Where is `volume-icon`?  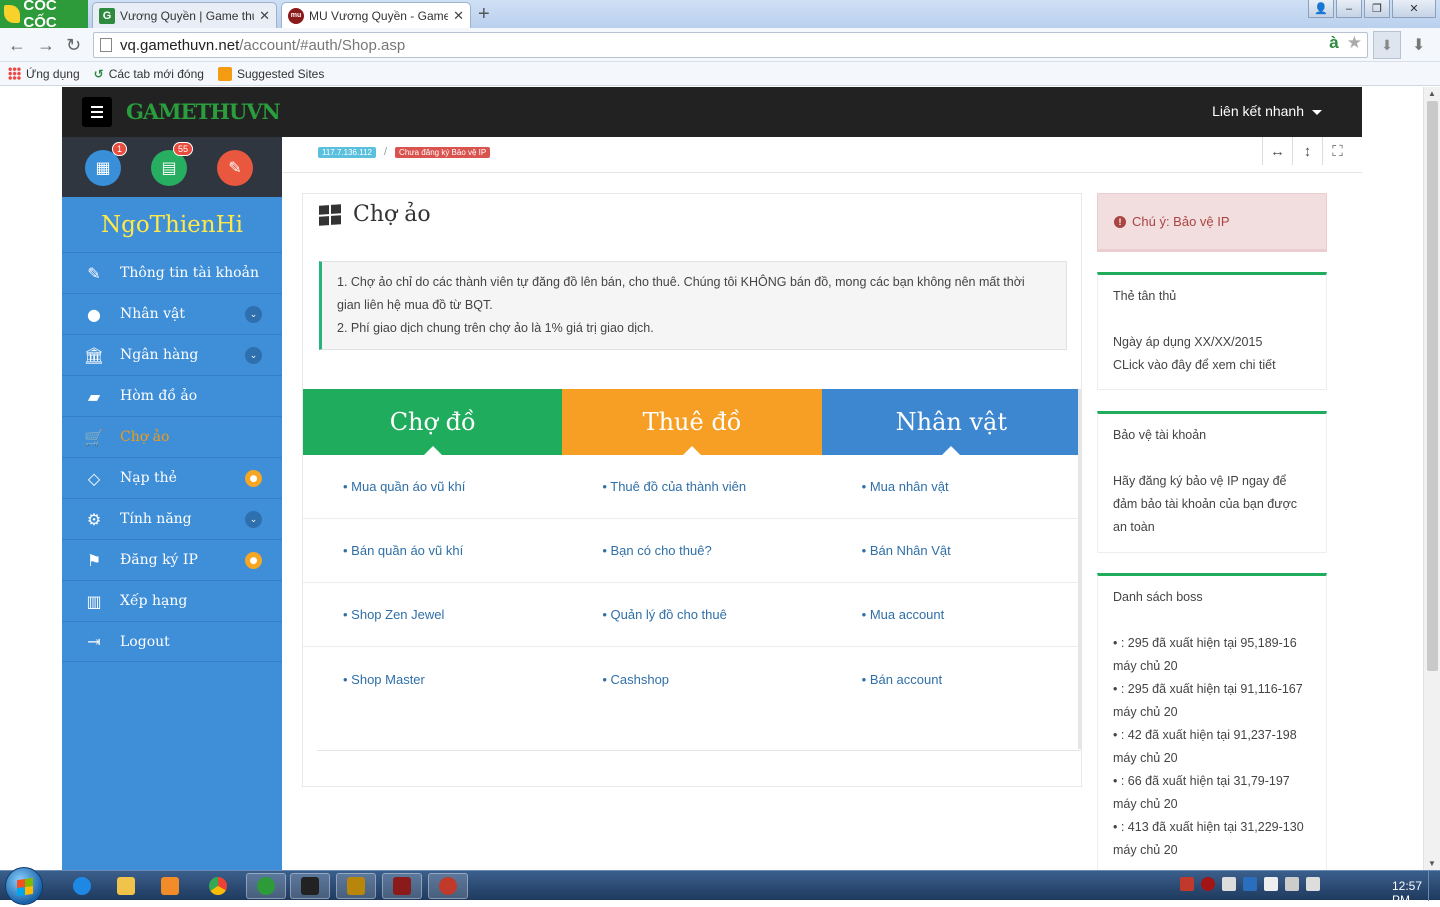 volume-icon is located at coordinates (1229, 884).